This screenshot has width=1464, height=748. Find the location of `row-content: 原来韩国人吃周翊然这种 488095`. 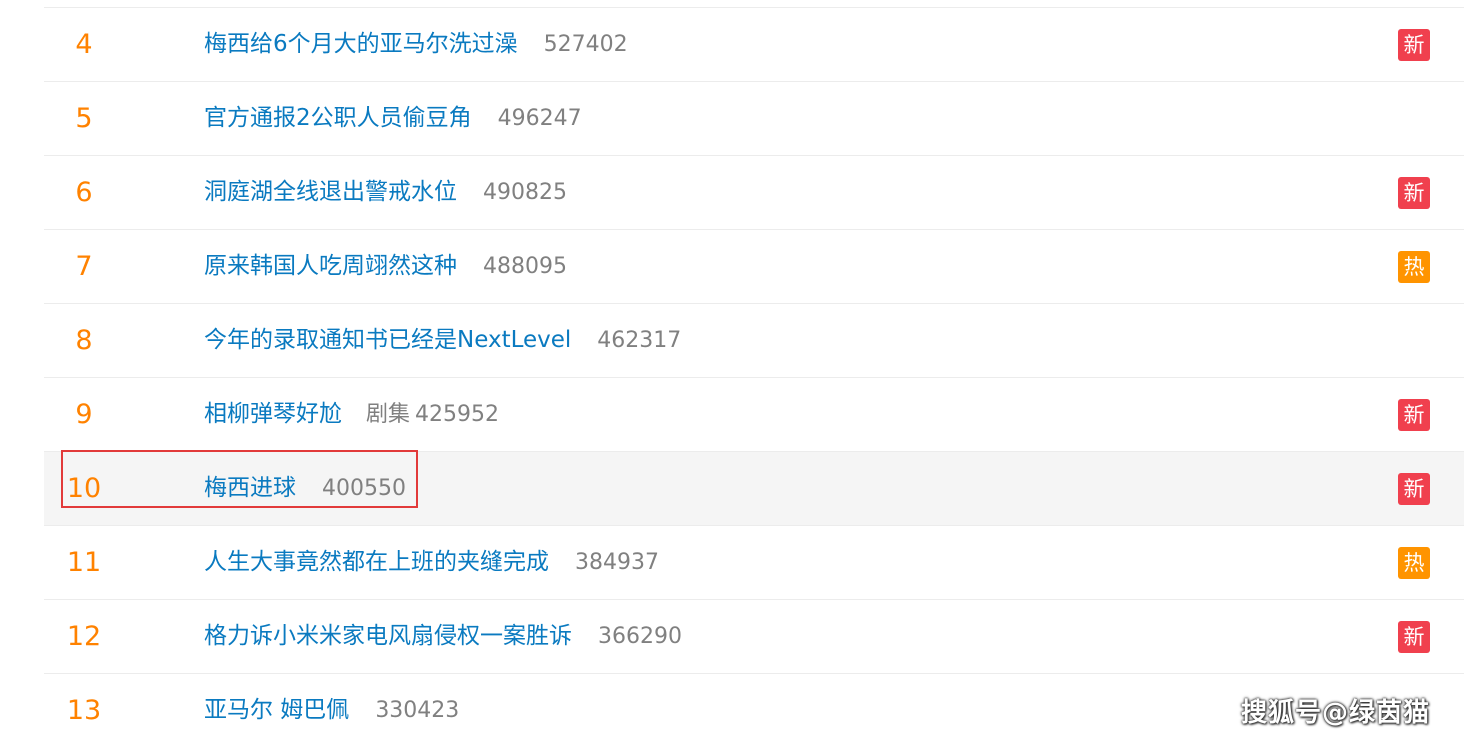

row-content: 原来韩国人吃周翊然这种 488095 is located at coordinates (385, 266).